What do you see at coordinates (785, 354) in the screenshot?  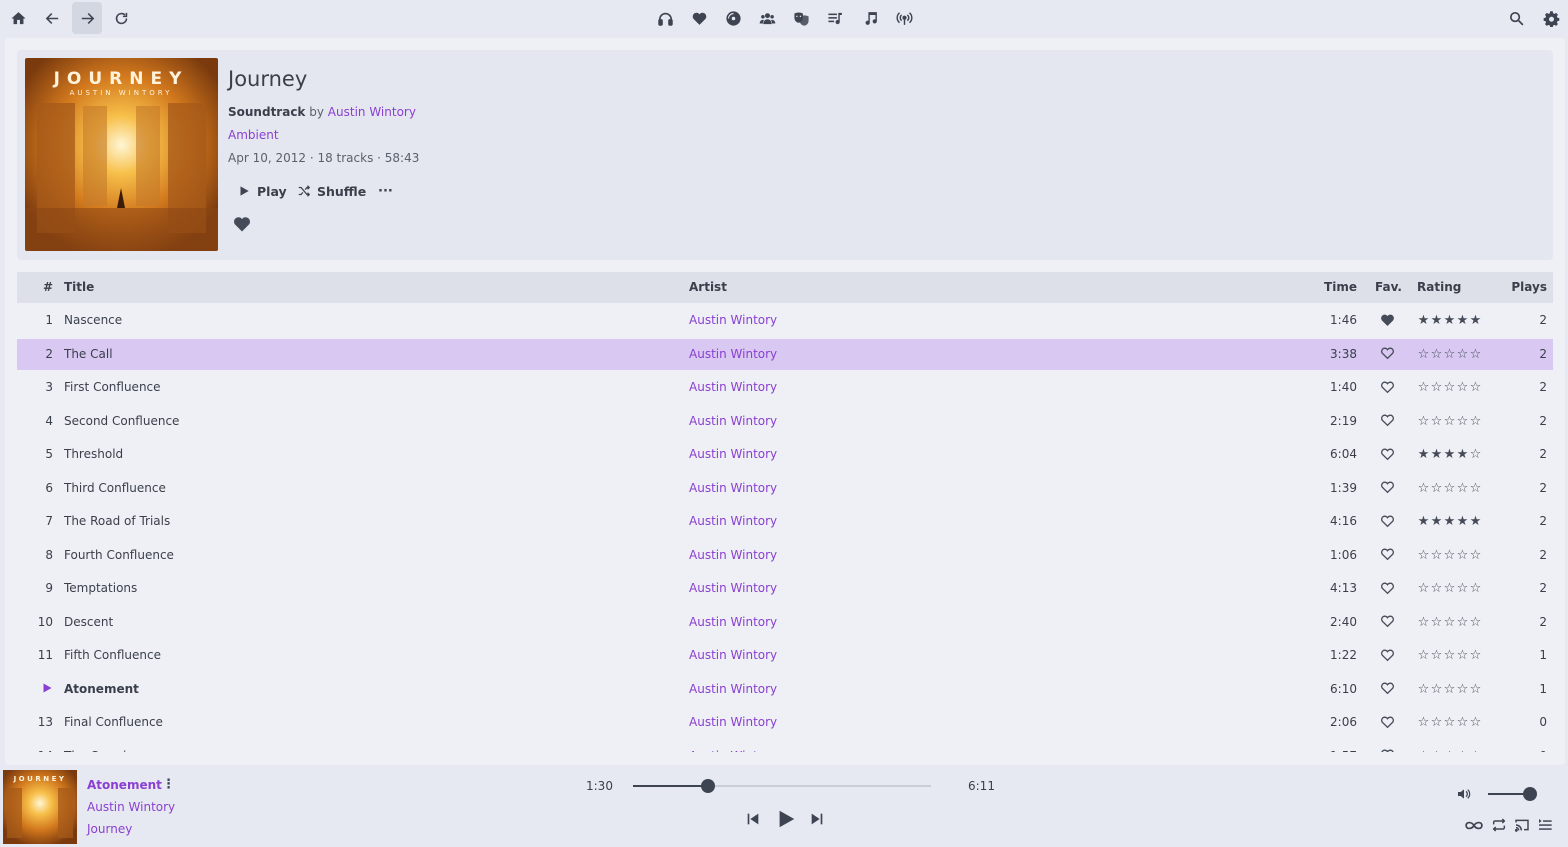 I see `table-row: 2 The Call Austin Wintory 3:38 ☆ ☆ ☆ ☆ ☆ 2` at bounding box center [785, 354].